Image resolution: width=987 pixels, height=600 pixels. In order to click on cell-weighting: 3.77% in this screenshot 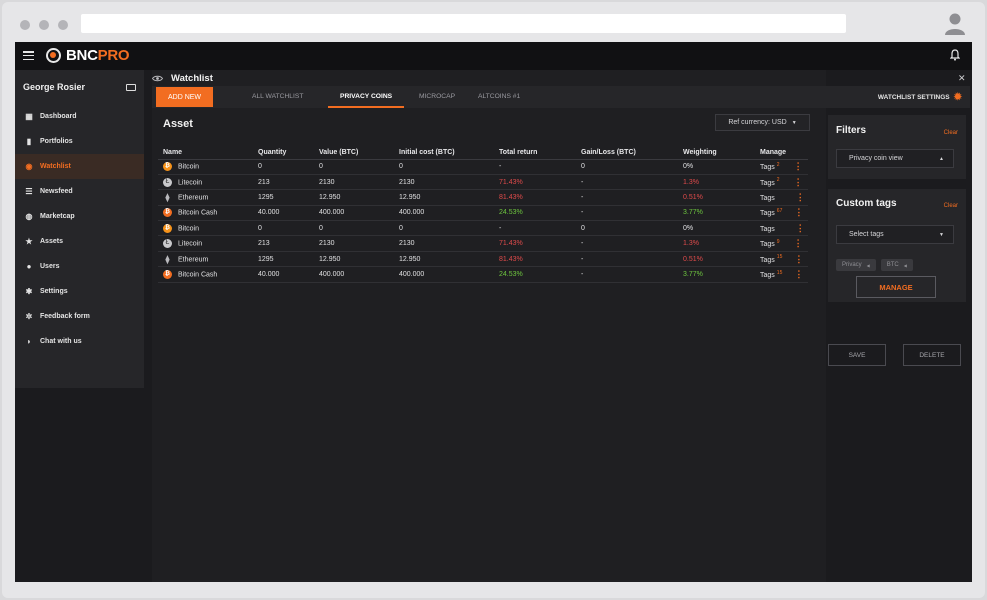, I will do `click(716, 213)`.